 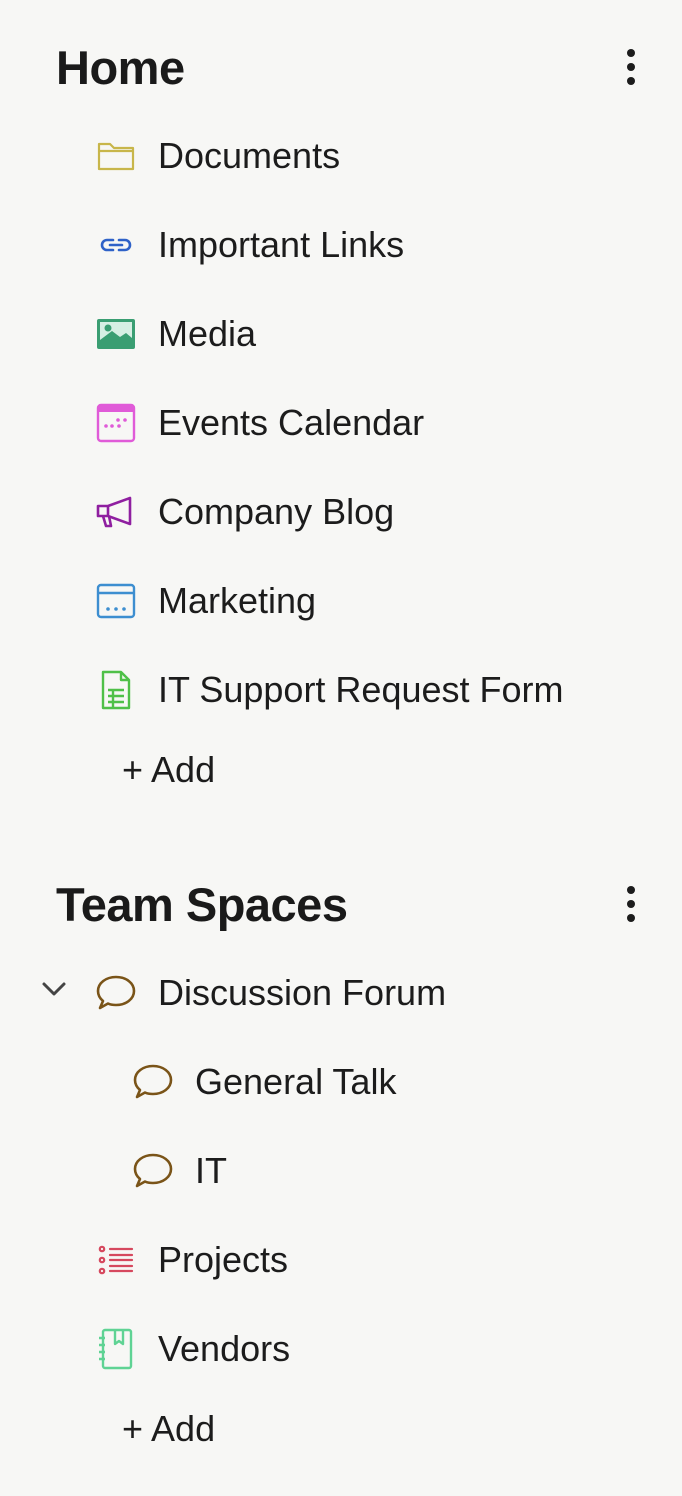 What do you see at coordinates (179, 1171) in the screenshot?
I see `sidebar-item-it: IT` at bounding box center [179, 1171].